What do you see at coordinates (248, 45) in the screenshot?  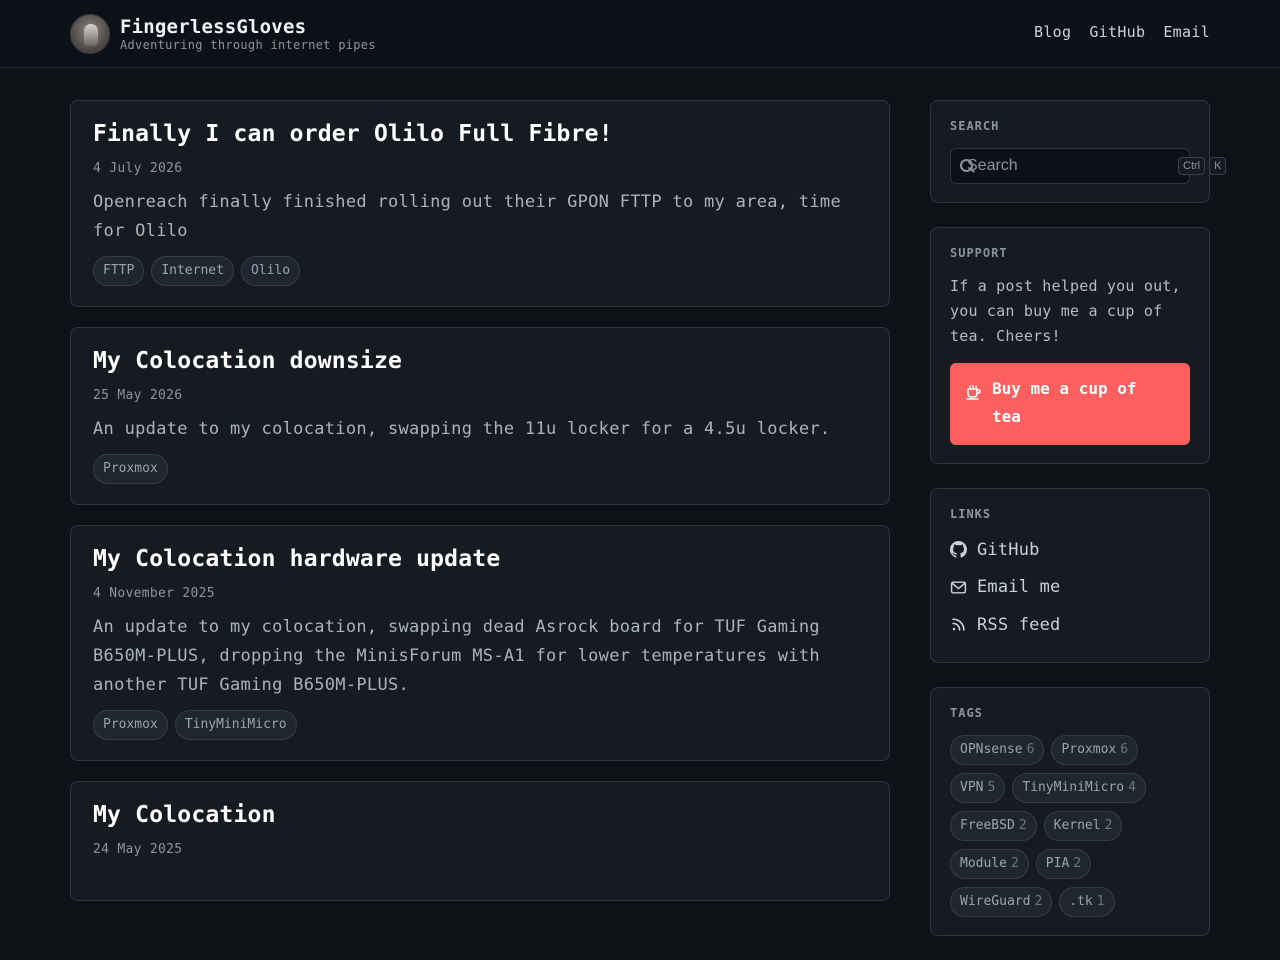 I see `site-tagline: Adventuring through internet pipes` at bounding box center [248, 45].